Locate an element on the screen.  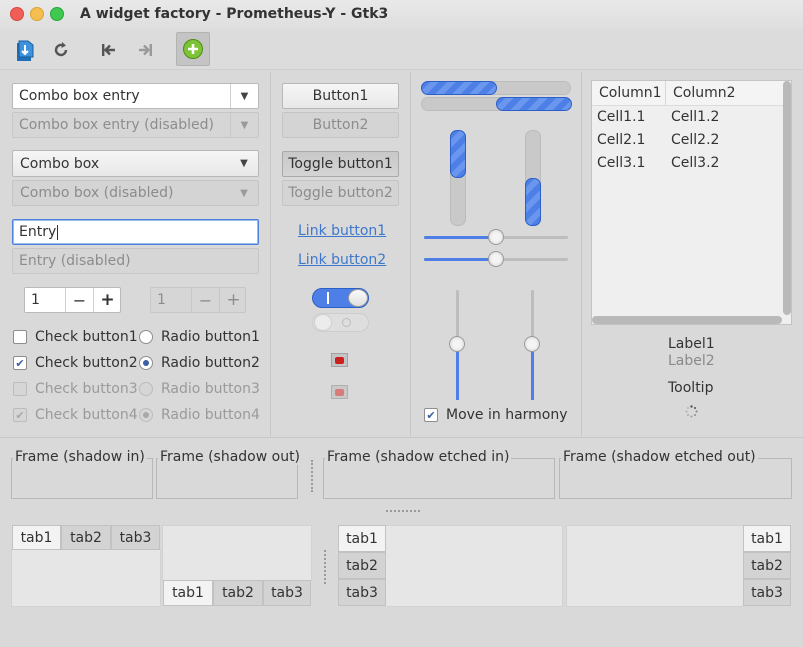
switch-off-indicator is located at coordinates (346, 322).